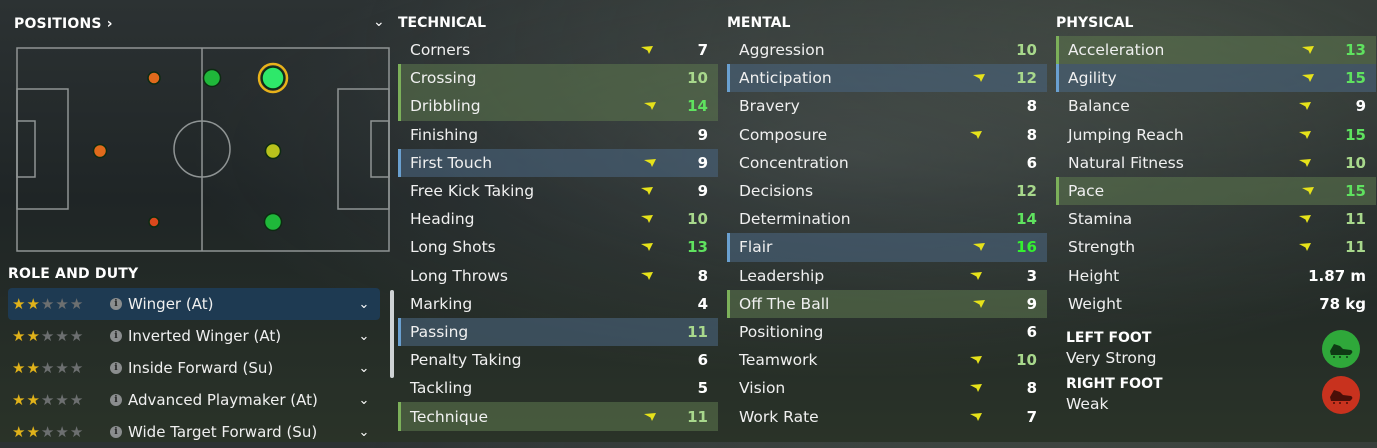 The width and height of the screenshot is (1377, 448). I want to click on attribute-row-balance: Balance 9, so click(1216, 106).